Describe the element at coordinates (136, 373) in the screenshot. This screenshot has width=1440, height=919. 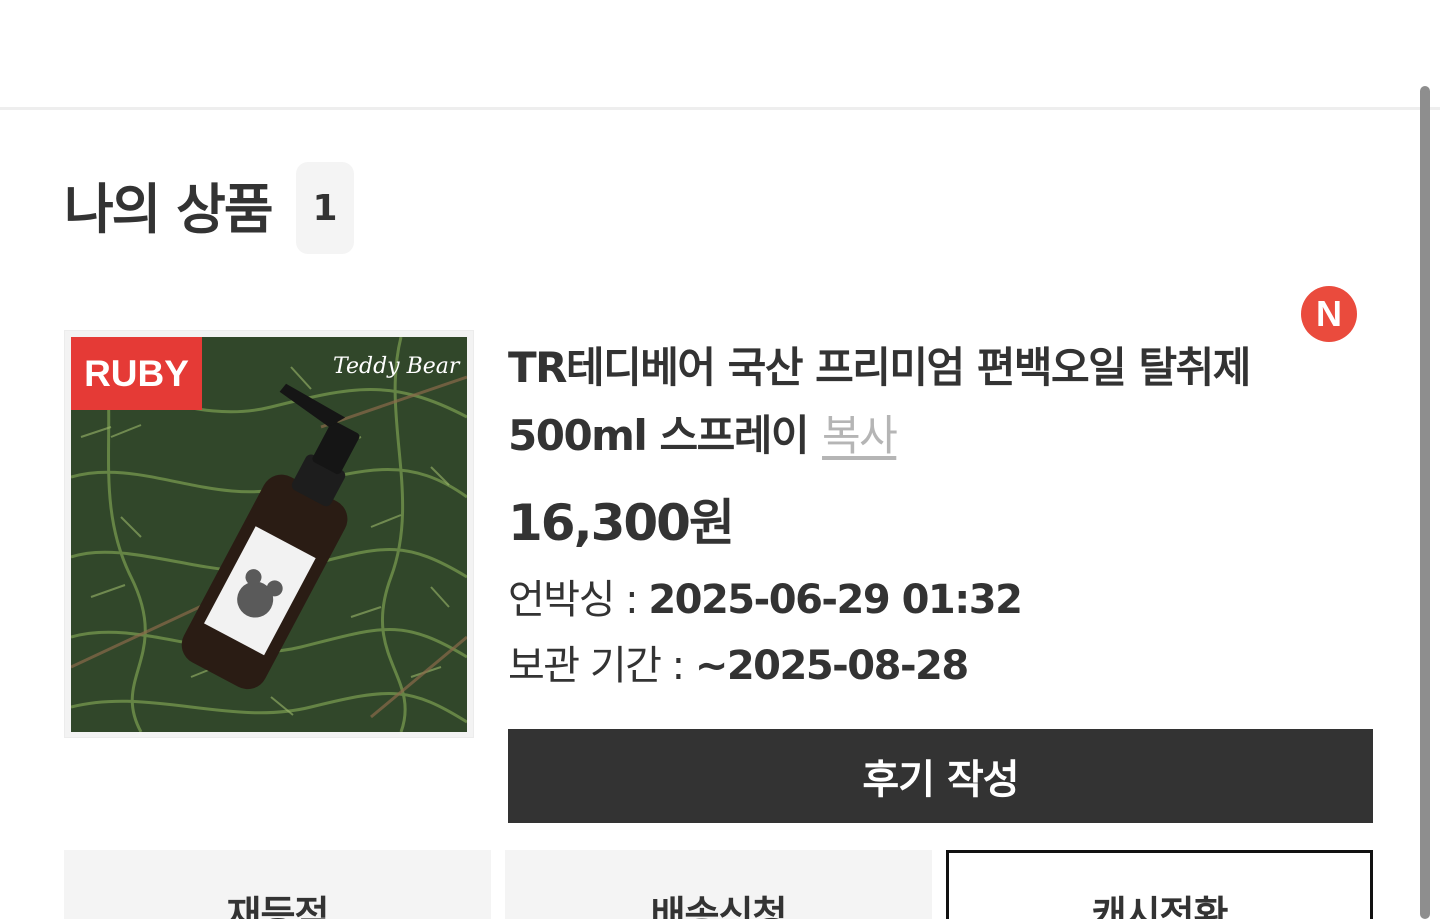
I see `grade-badge: RUBY` at that location.